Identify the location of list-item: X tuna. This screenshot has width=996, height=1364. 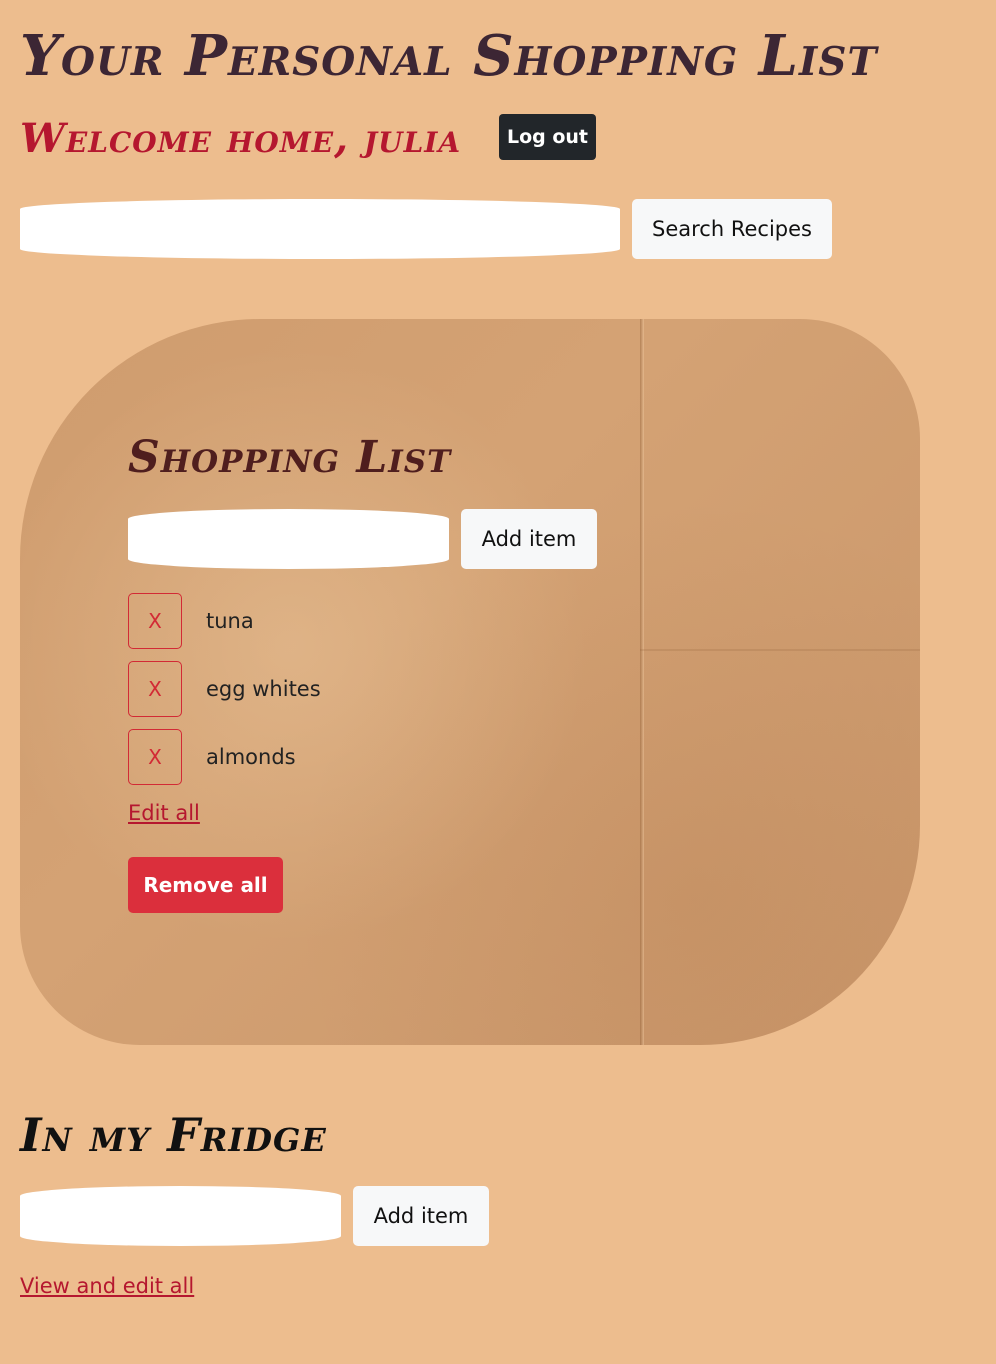
(191, 621).